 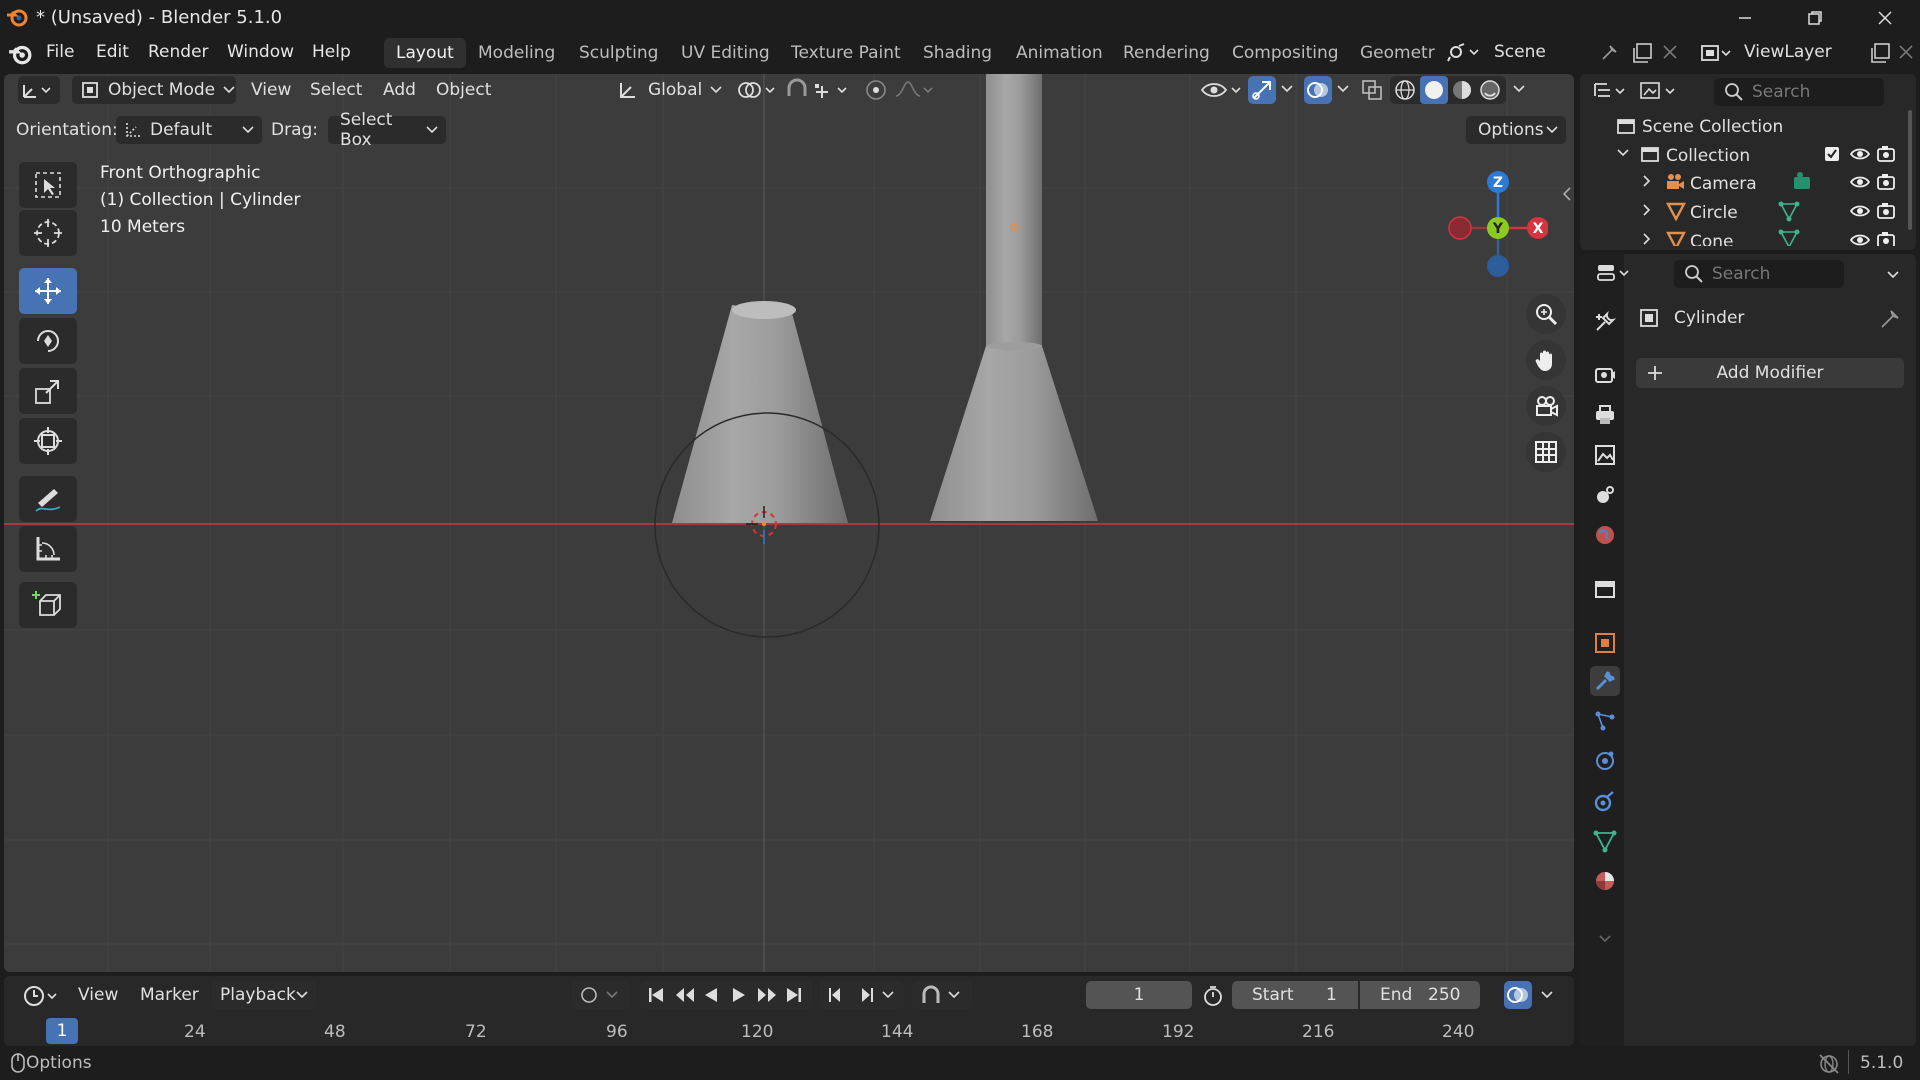 I want to click on timeline-overlay-button, so click(x=1518, y=995).